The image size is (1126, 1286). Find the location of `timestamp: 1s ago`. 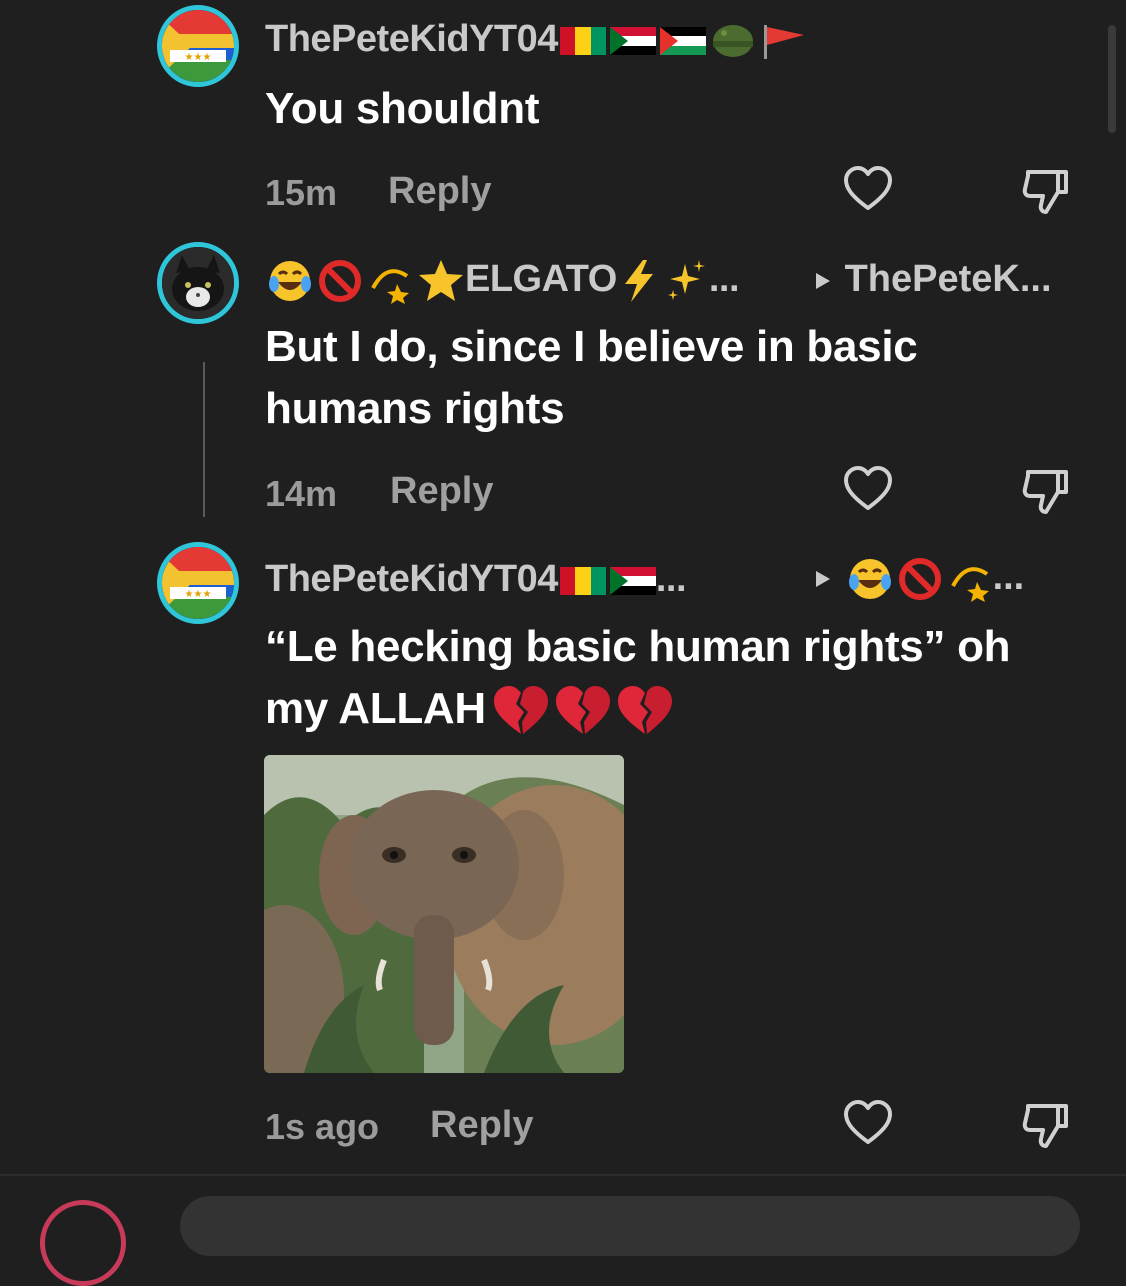

timestamp: 1s ago is located at coordinates (322, 1126).